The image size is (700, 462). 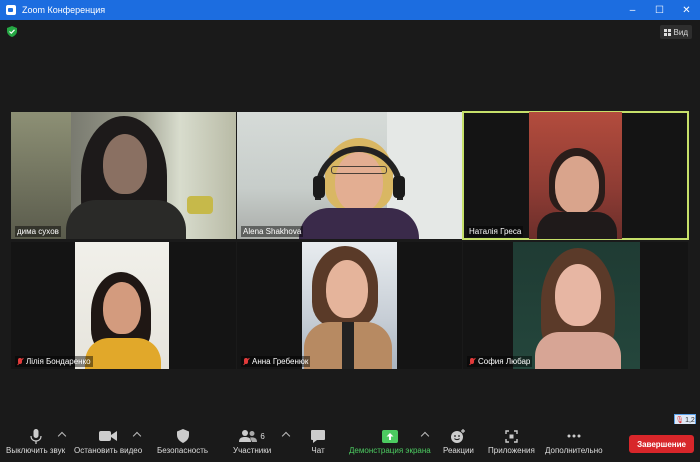 I want to click on apps-icon, so click(x=511, y=436).